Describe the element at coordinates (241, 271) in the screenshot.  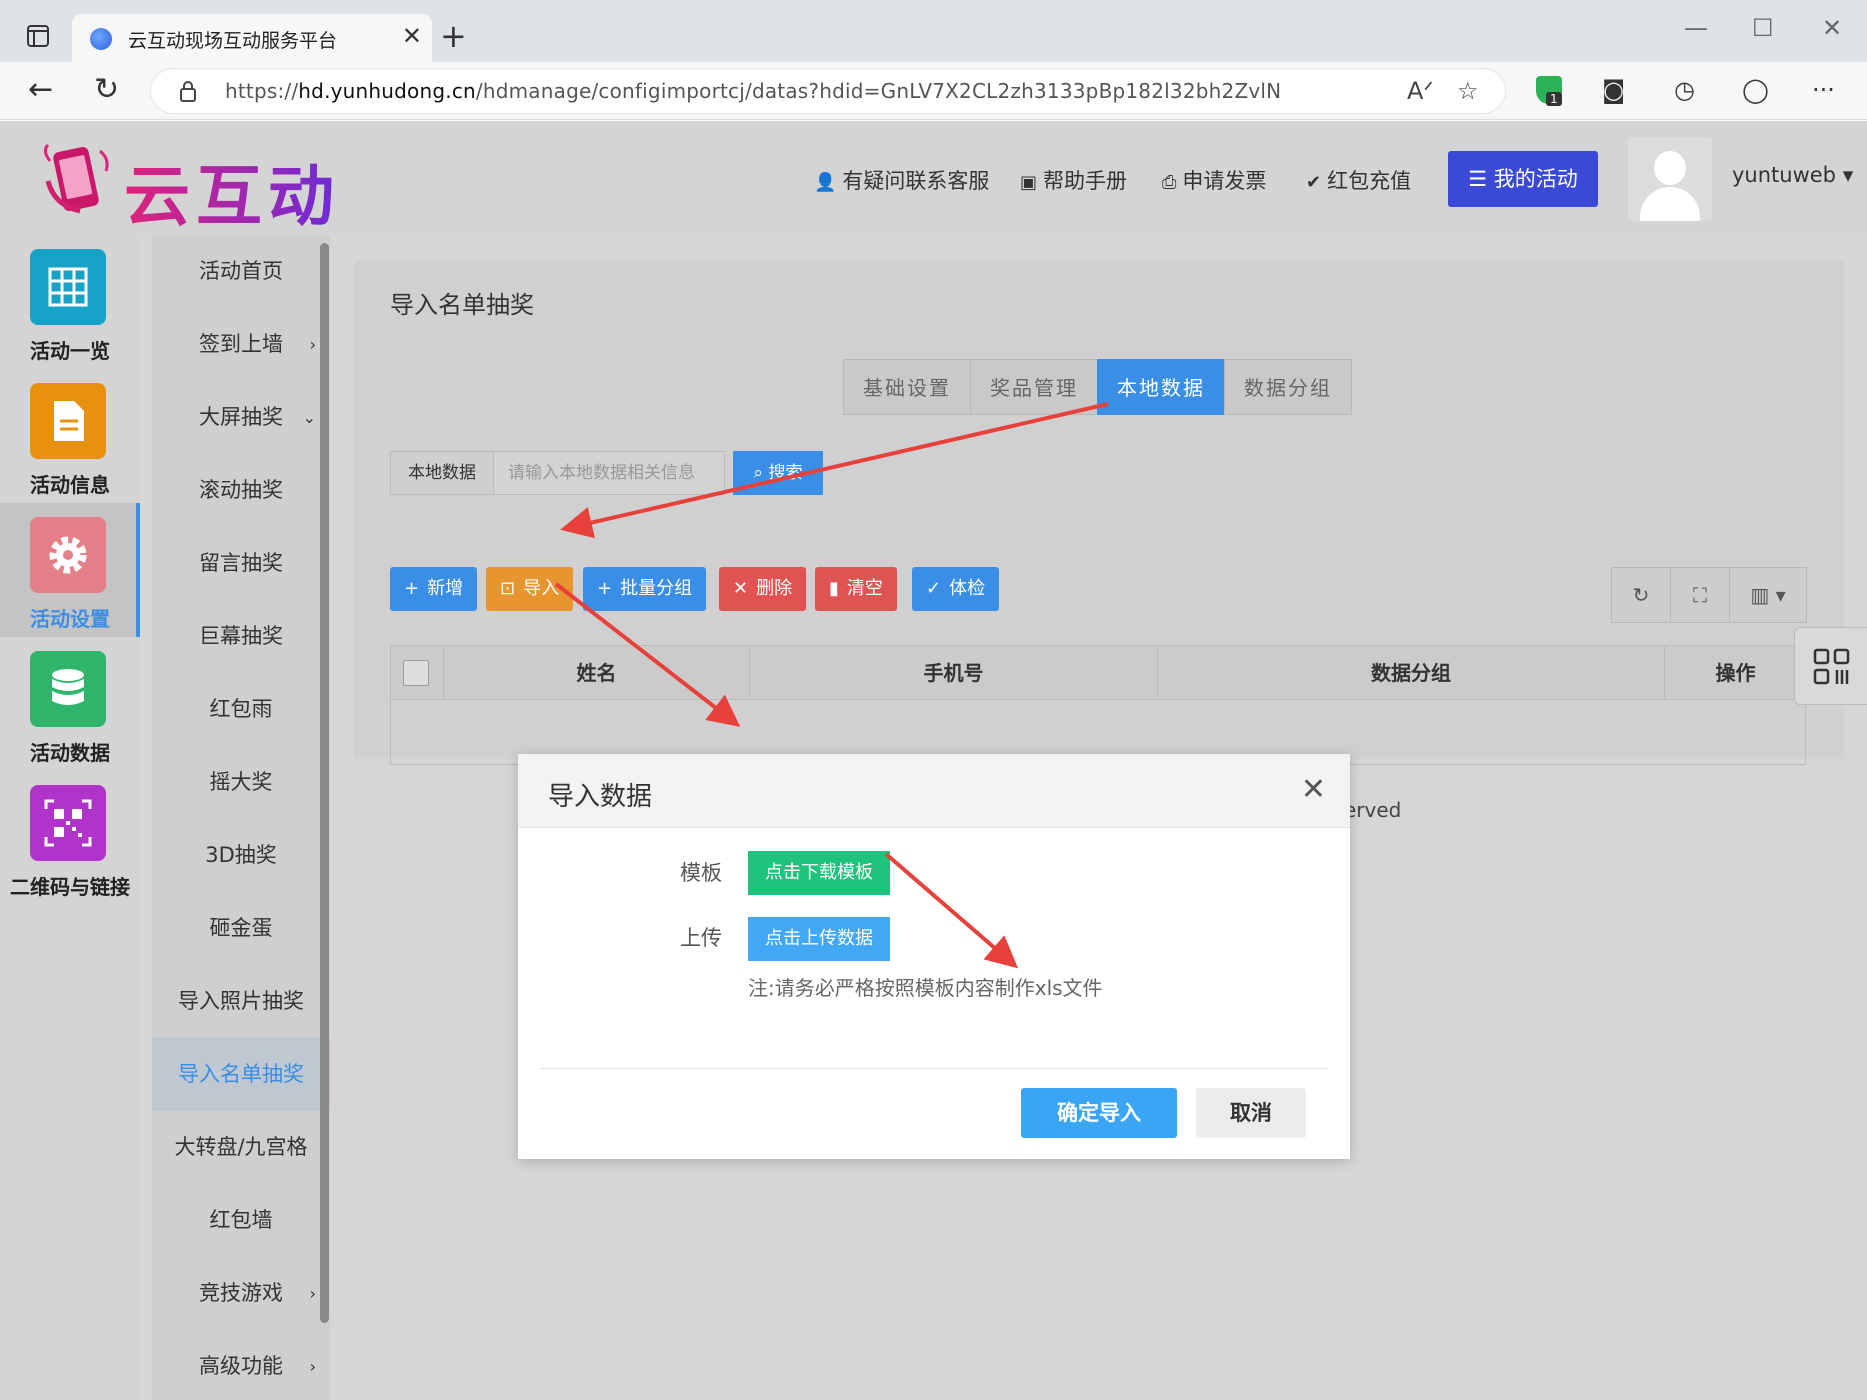
I see `submenu-item: 活动首页` at that location.